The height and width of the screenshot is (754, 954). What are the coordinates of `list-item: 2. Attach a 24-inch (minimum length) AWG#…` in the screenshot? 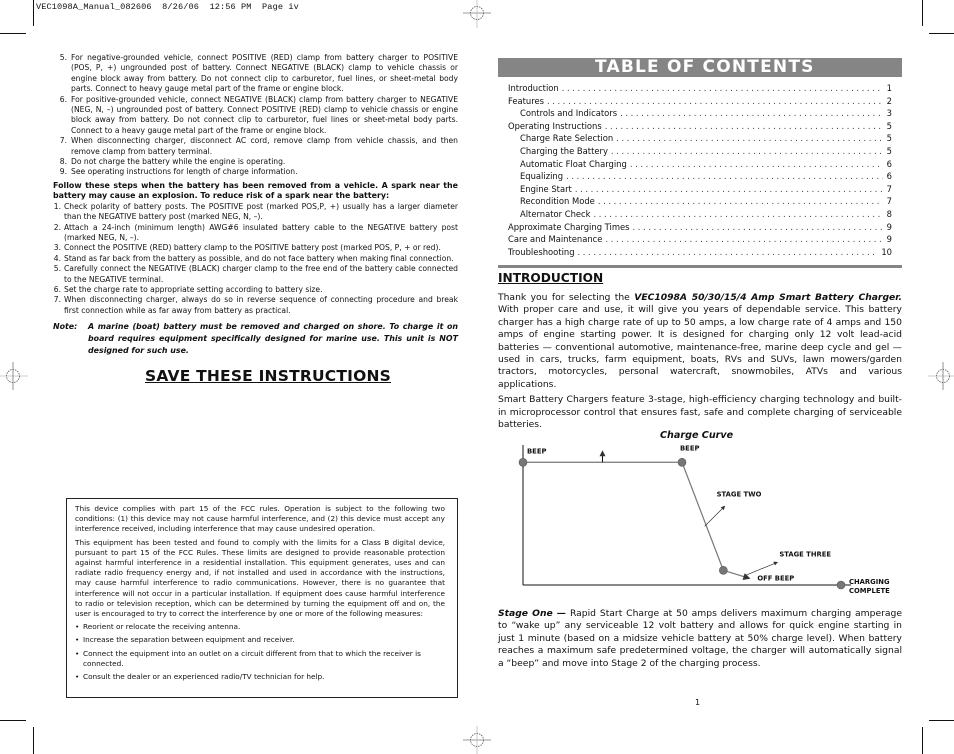 It's located at (255, 233).